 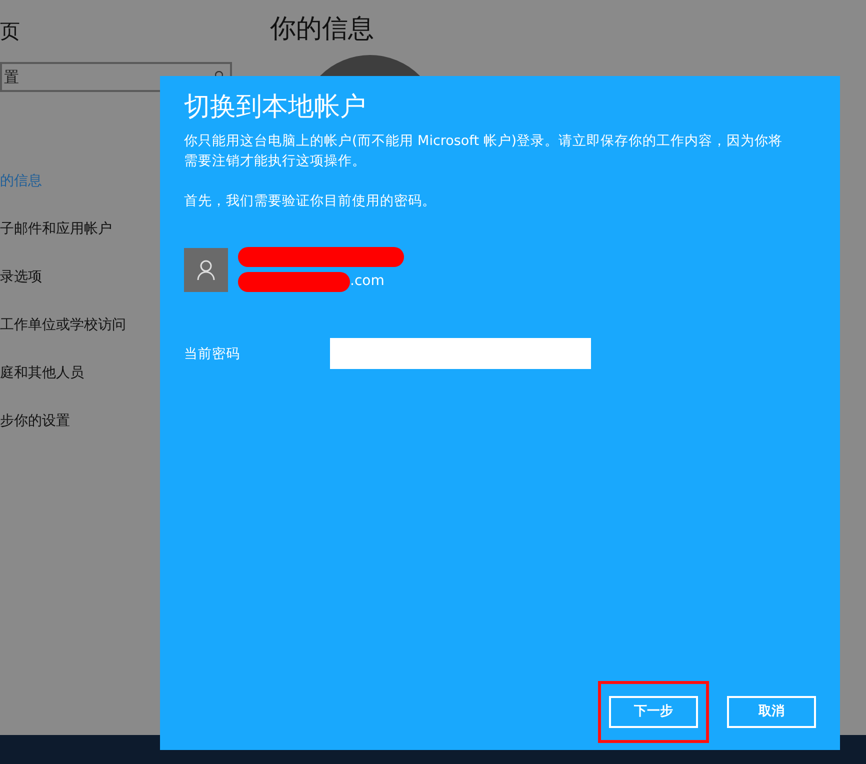 I want to click on prompt-text: 首先，我们需要验证你目前使用的密码。, so click(x=310, y=202).